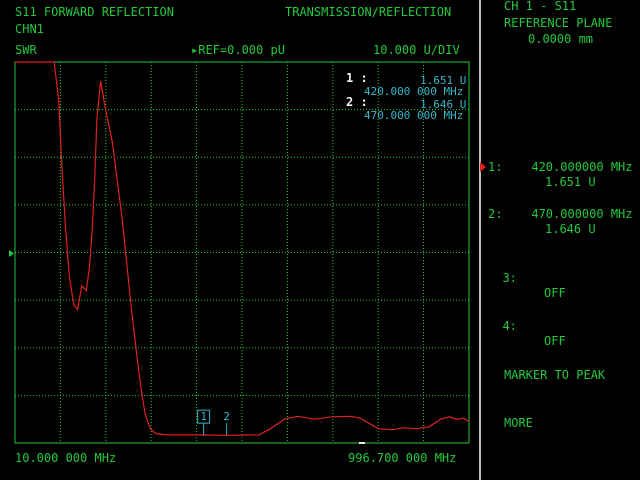 The height and width of the screenshot is (480, 640). What do you see at coordinates (213, 422) in the screenshot?
I see `marker-group: 12` at bounding box center [213, 422].